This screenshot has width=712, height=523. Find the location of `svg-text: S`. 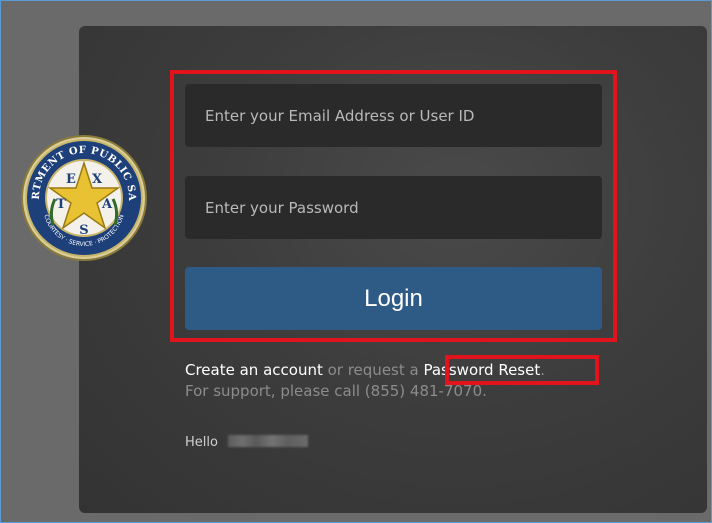

svg-text: S is located at coordinates (83, 230).